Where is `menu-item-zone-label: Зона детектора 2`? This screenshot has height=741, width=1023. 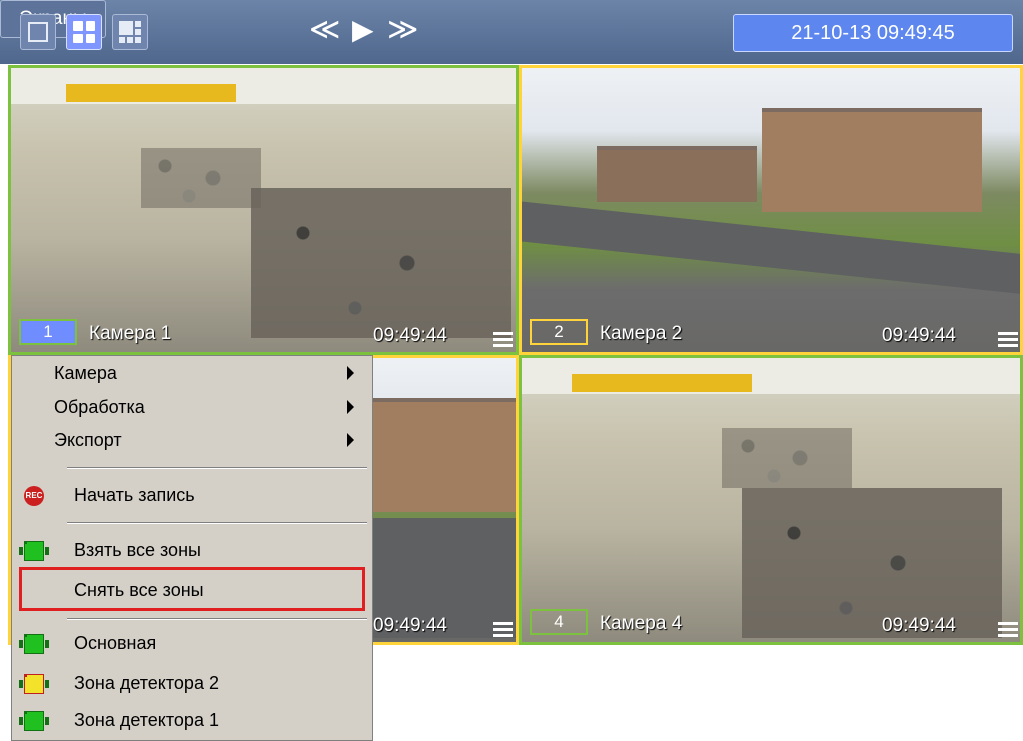
menu-item-zone-label: Зона детектора 2 is located at coordinates (146, 683).